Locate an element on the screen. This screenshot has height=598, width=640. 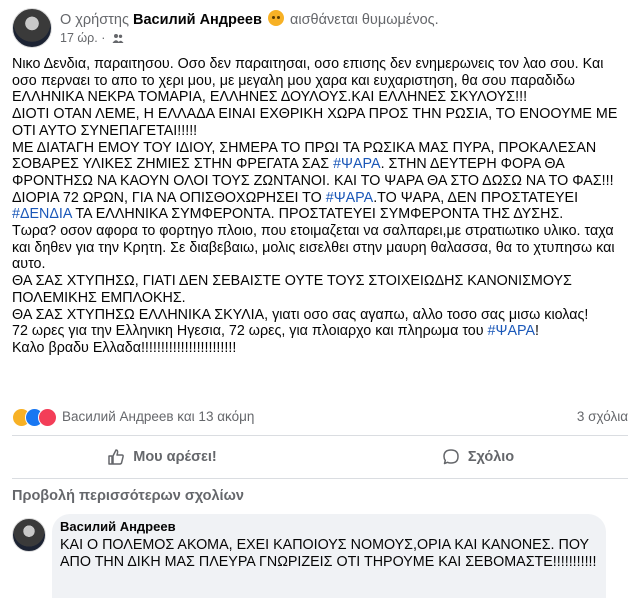
post-text: ΔΙΟΡΙΑ 72 ΩΡΩΝ, ΓΙΑ ΝΑ ΟΠΙΣΘΟΧΩΡΗΣΕΙ ΤΟ is located at coordinates (169, 197).